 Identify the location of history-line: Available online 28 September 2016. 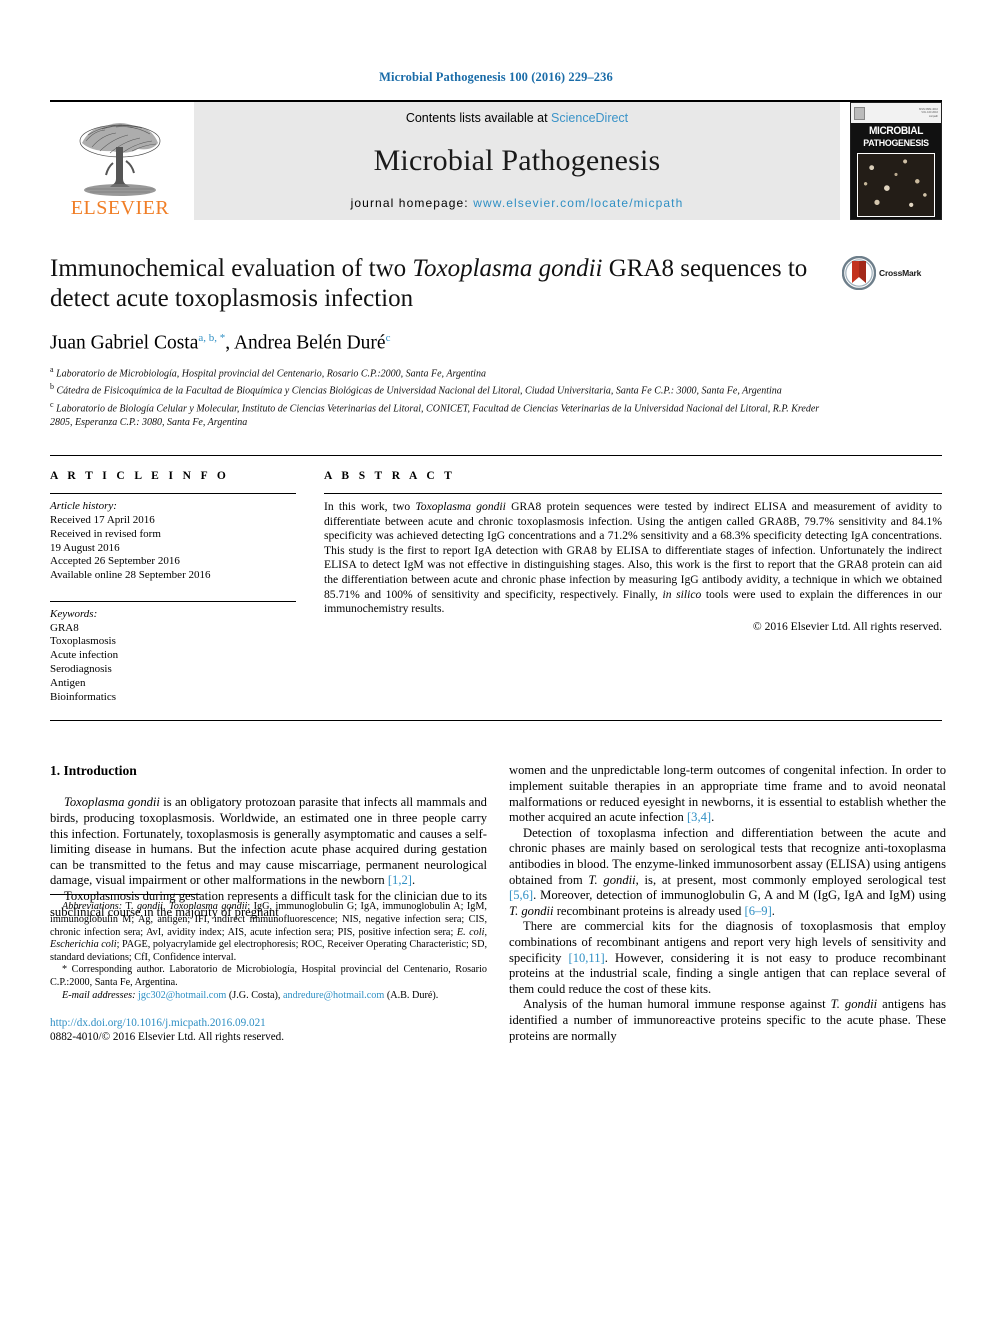
(130, 575).